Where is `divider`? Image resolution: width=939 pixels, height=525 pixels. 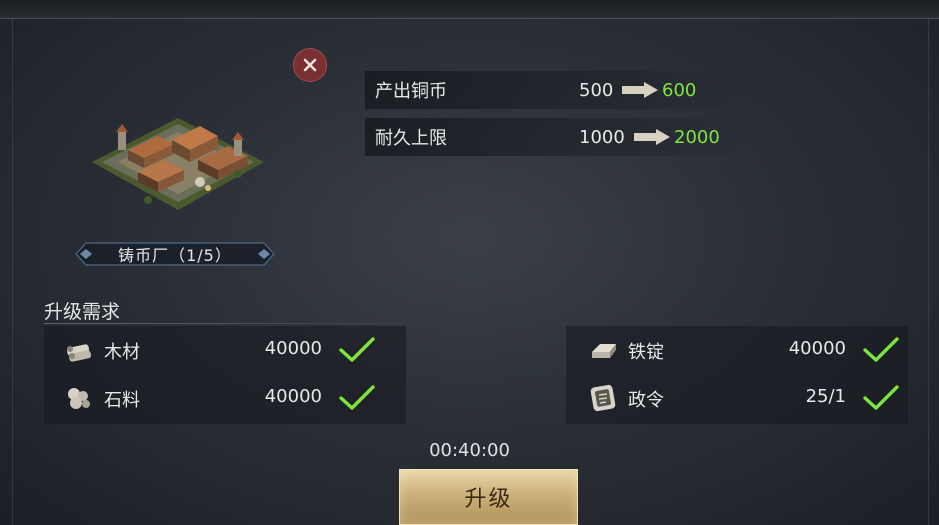 divider is located at coordinates (244, 323).